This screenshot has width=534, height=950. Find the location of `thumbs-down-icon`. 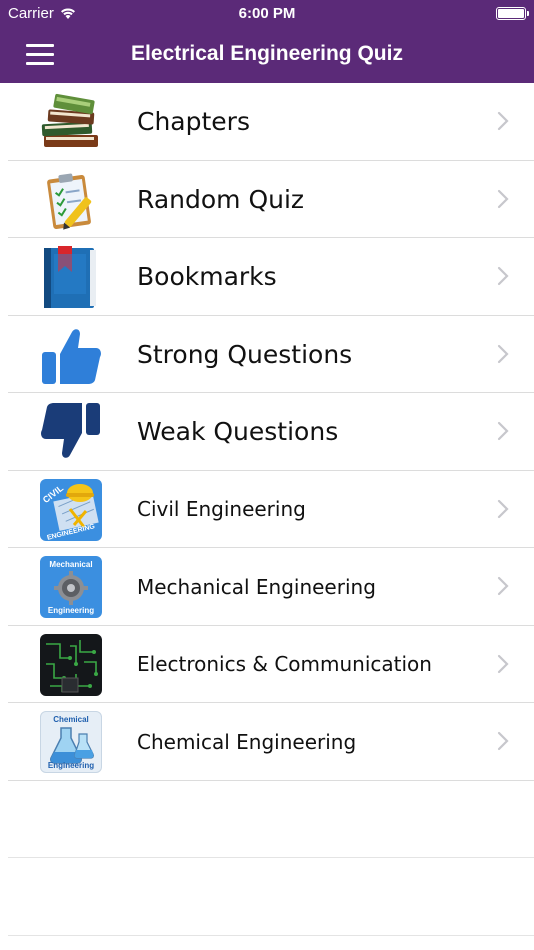

thumbs-down-icon is located at coordinates (70, 430).